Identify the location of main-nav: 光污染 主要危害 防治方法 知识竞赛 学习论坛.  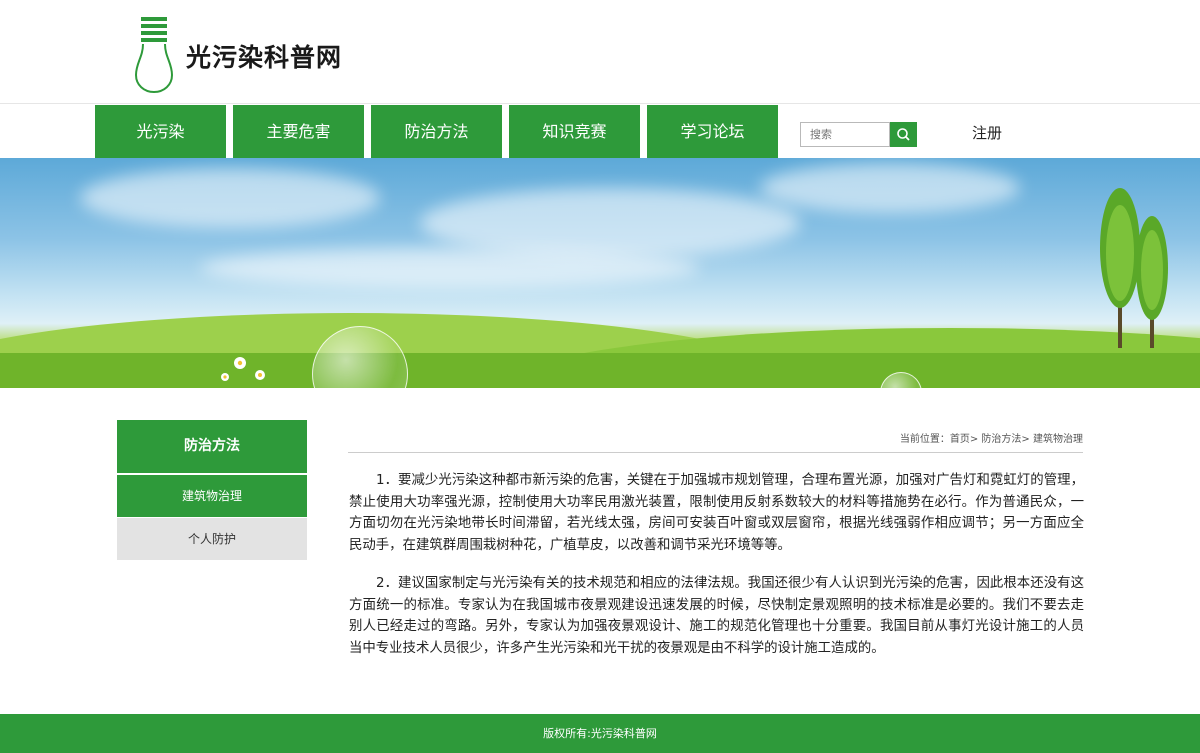
(600, 131).